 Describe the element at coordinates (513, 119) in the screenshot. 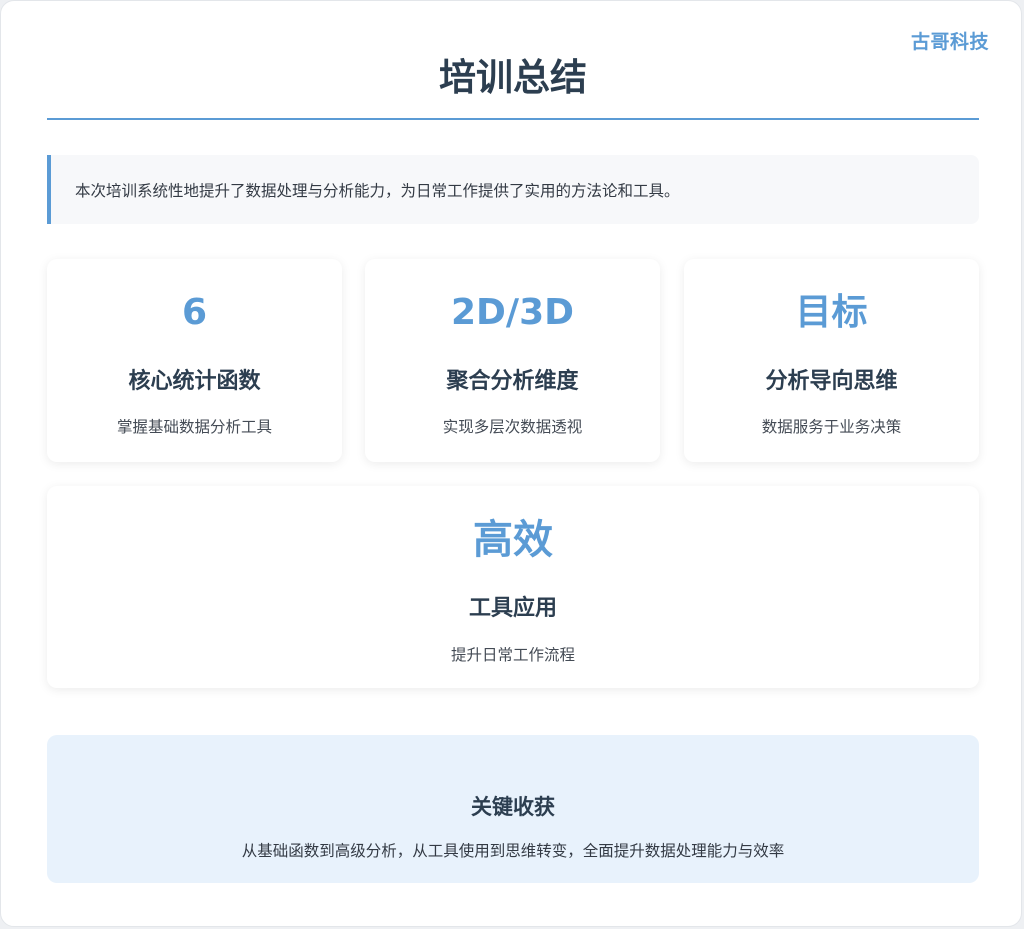

I see `title-divider` at that location.